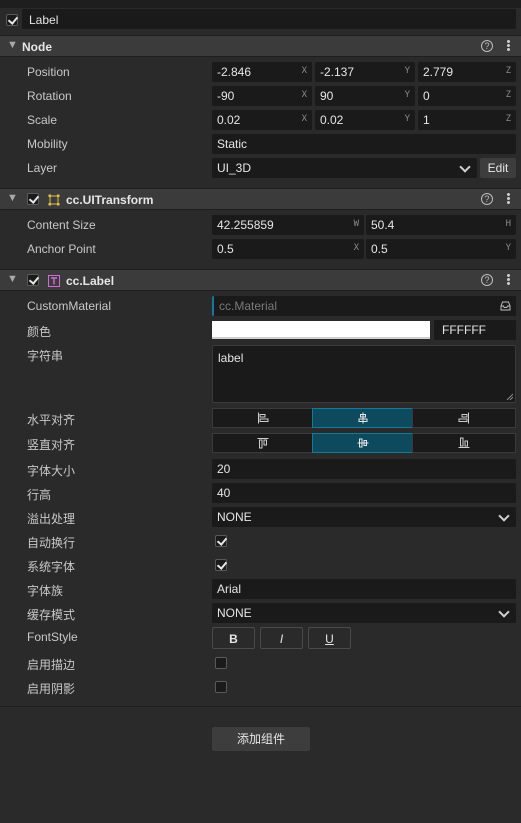 The width and height of the screenshot is (521, 823). Describe the element at coordinates (51, 689) in the screenshot. I see `shadow-label: 启用阴影` at that location.